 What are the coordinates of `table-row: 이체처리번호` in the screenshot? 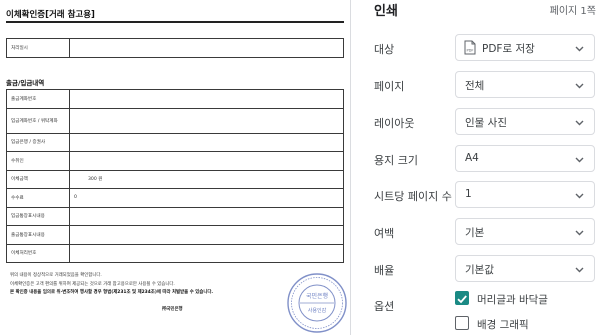 It's located at (175, 253).